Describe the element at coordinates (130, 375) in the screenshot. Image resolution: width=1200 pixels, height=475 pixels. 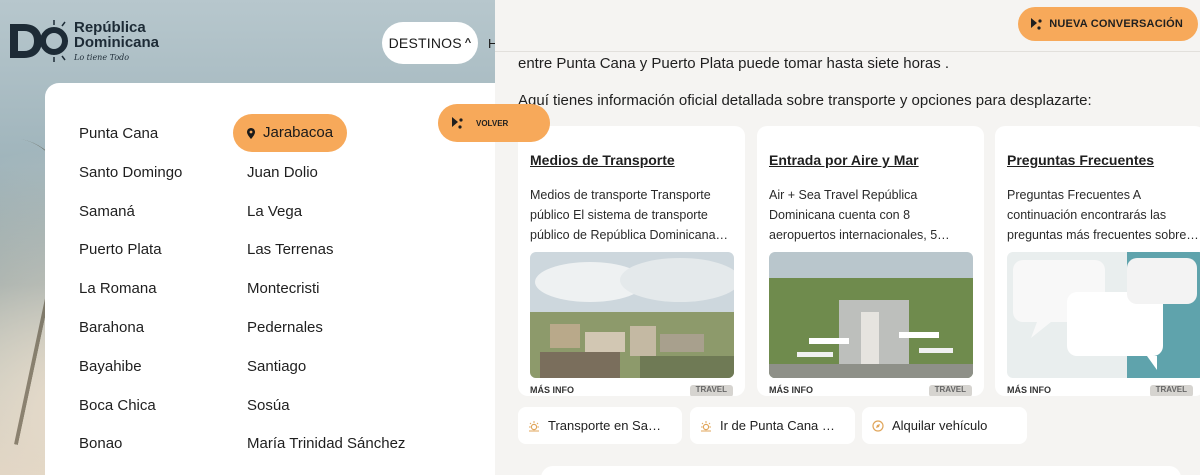
I see `destination-link: Bayahibe` at that location.